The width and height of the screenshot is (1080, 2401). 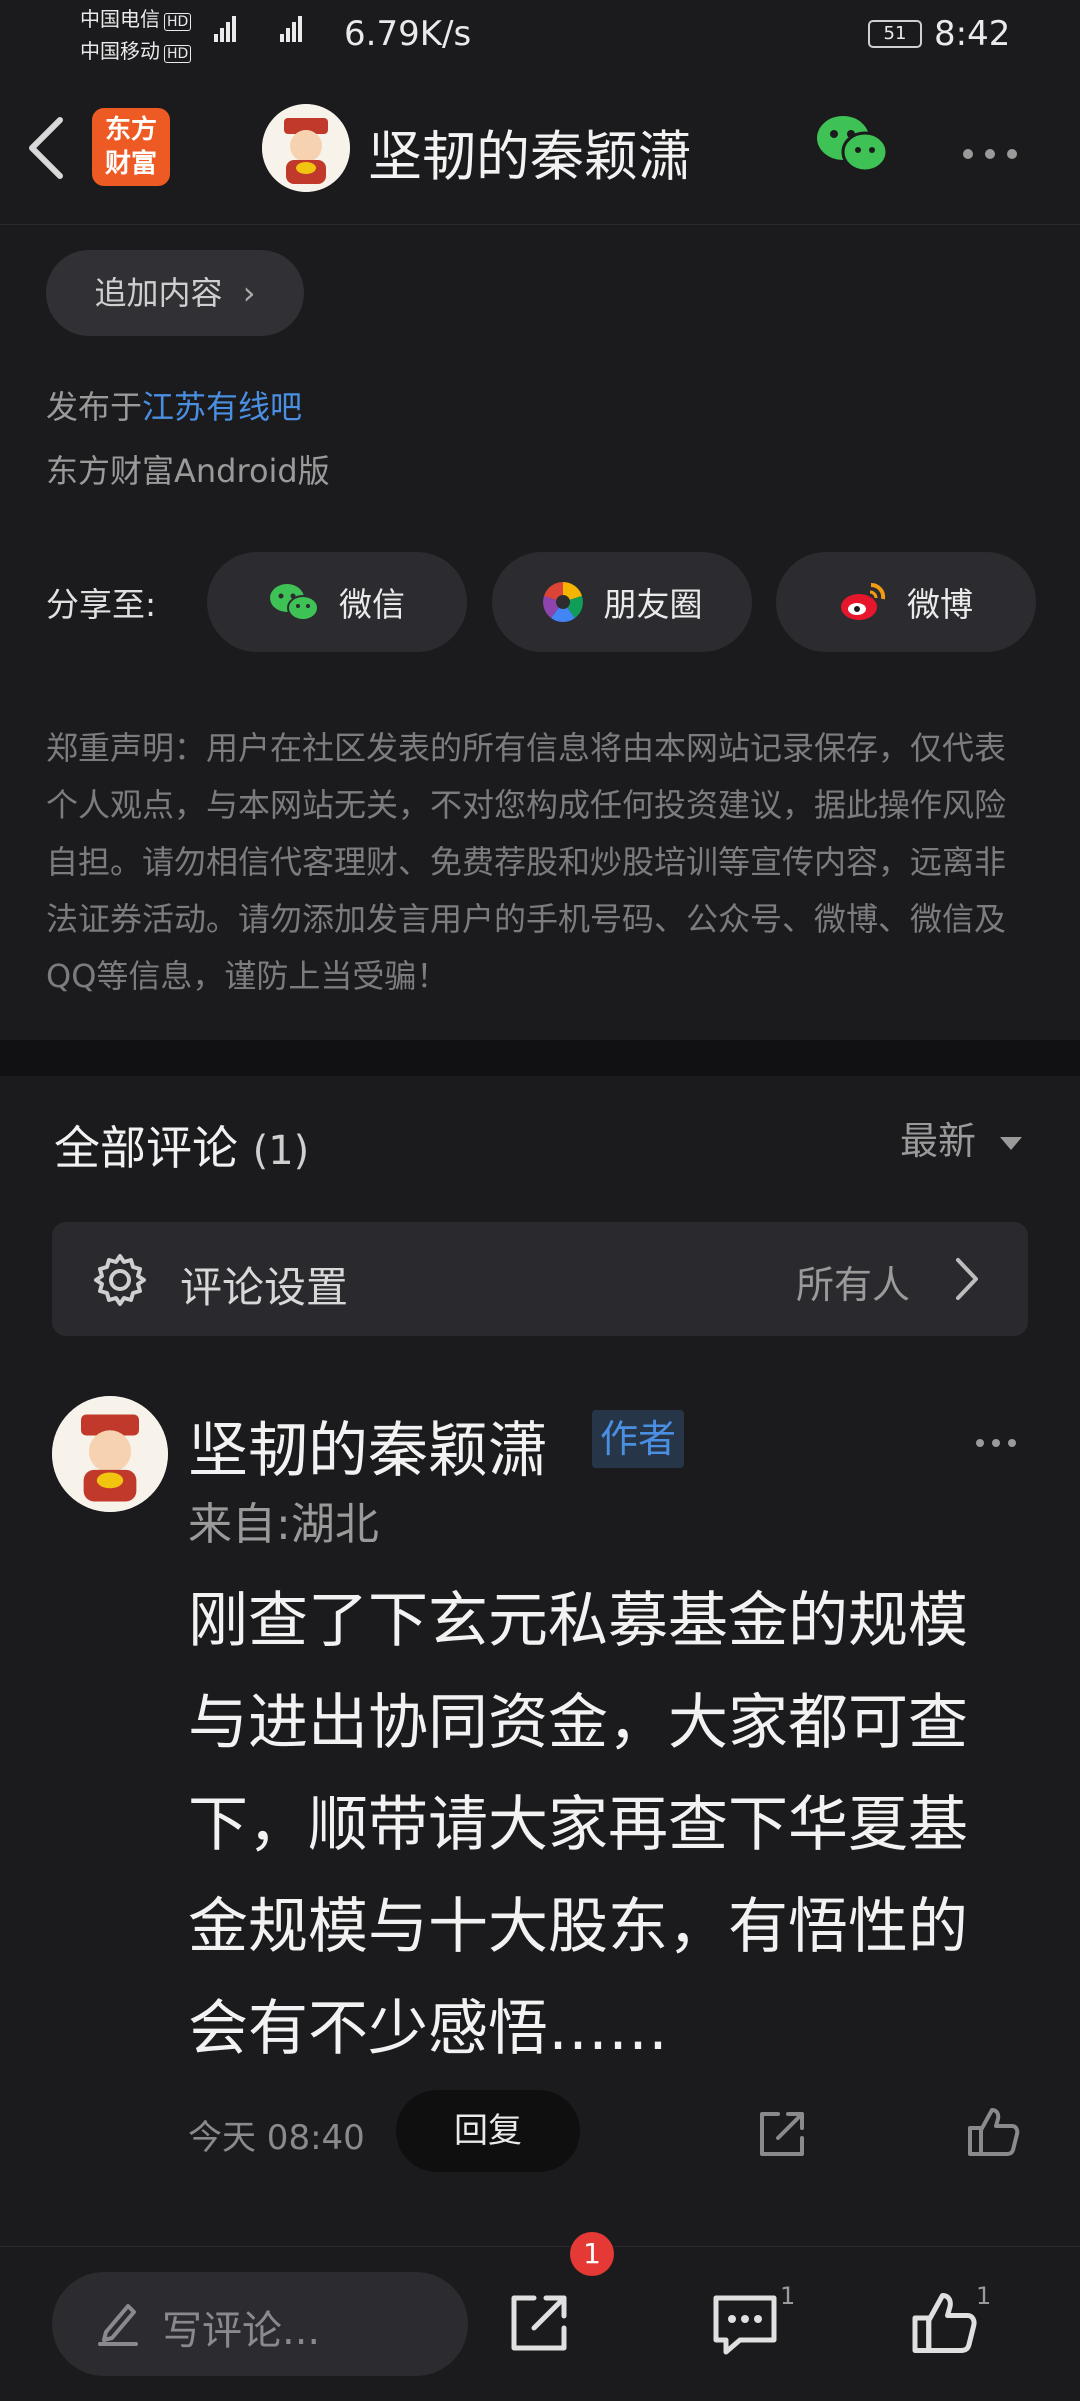 What do you see at coordinates (222, 407) in the screenshot?
I see `forum-link: 江苏有线吧` at bounding box center [222, 407].